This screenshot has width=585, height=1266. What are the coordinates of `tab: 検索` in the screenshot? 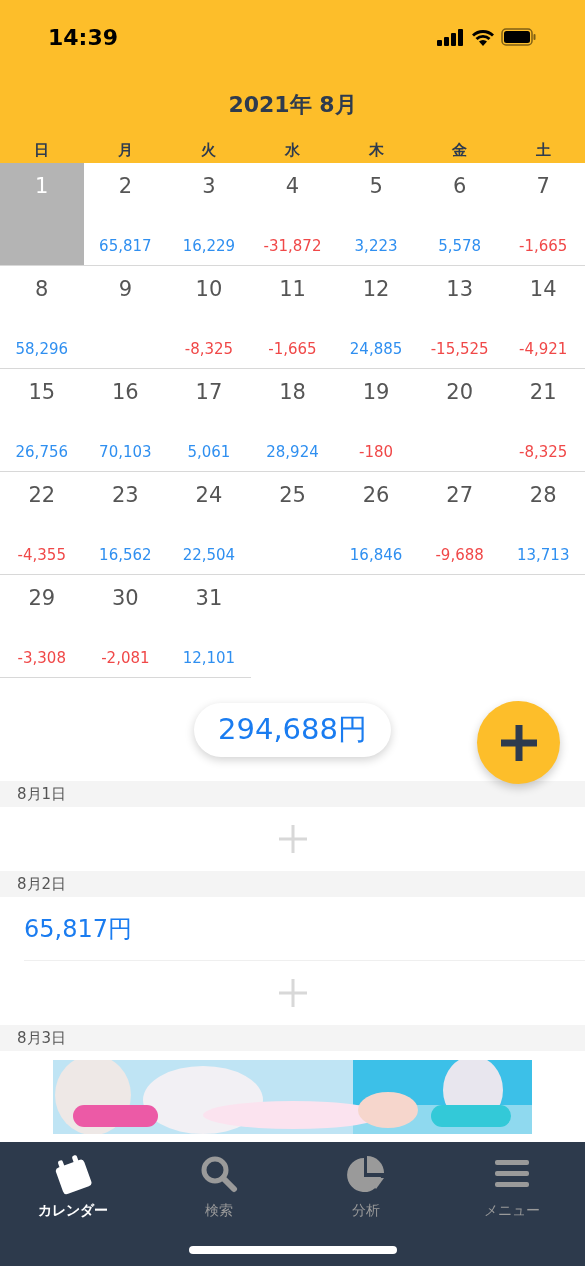 It's located at (219, 1186).